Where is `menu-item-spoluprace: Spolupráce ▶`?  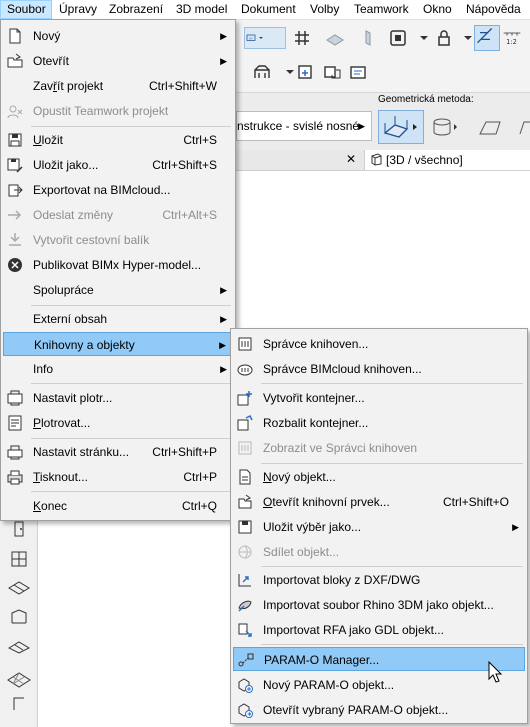 menu-item-spoluprace: Spolupráce ▶ is located at coordinates (118, 290).